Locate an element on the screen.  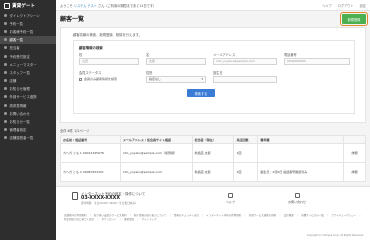
email-field: メールアドレス info_yoyaku@sample.com is located at coordinates (245, 58).